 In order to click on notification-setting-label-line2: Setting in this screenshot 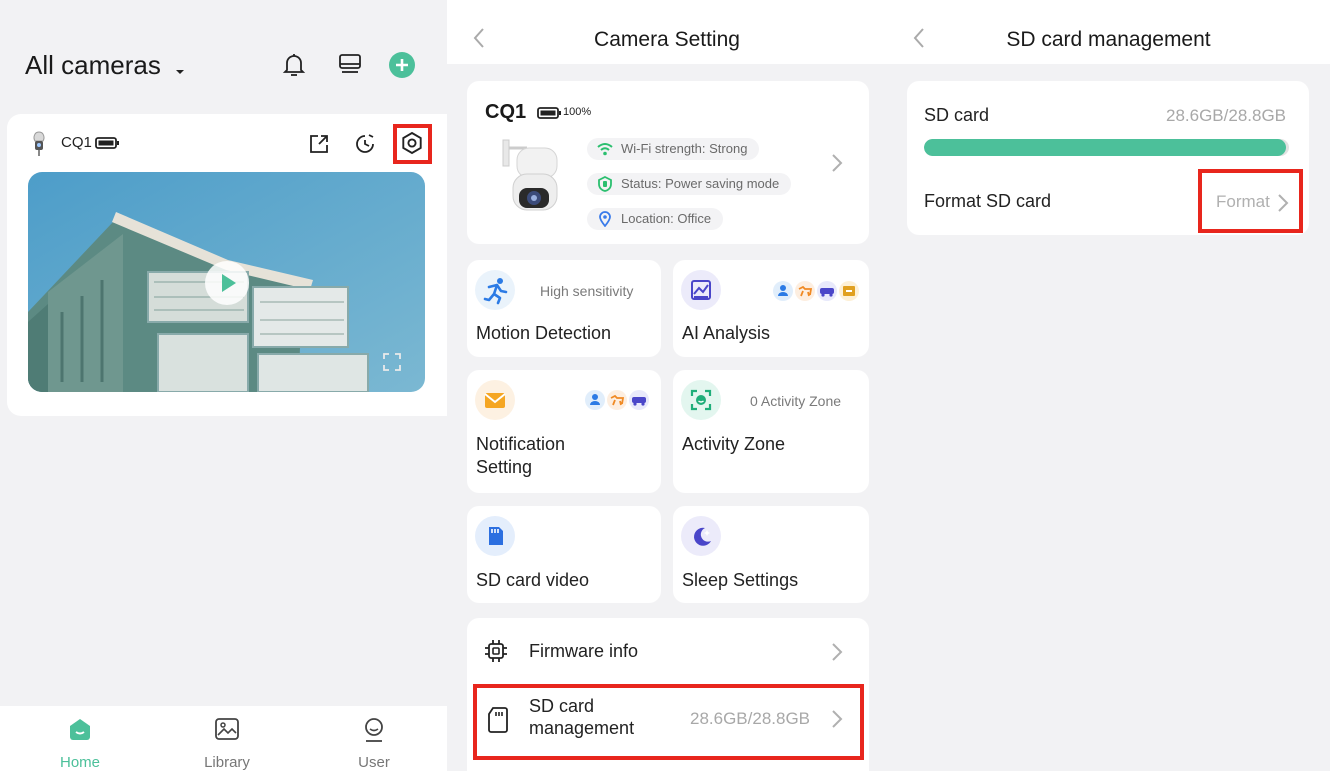, I will do `click(504, 467)`.